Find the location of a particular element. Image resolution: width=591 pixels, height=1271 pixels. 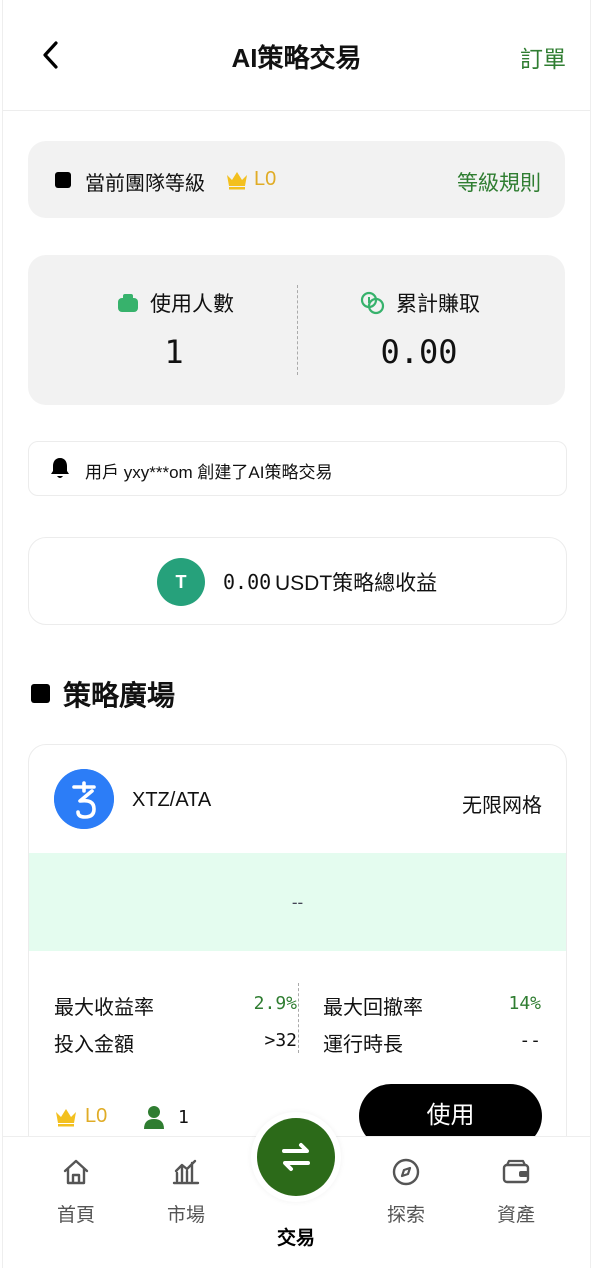

stats-card: 使用人數 1 累計賺取 0.00 is located at coordinates (296, 330).